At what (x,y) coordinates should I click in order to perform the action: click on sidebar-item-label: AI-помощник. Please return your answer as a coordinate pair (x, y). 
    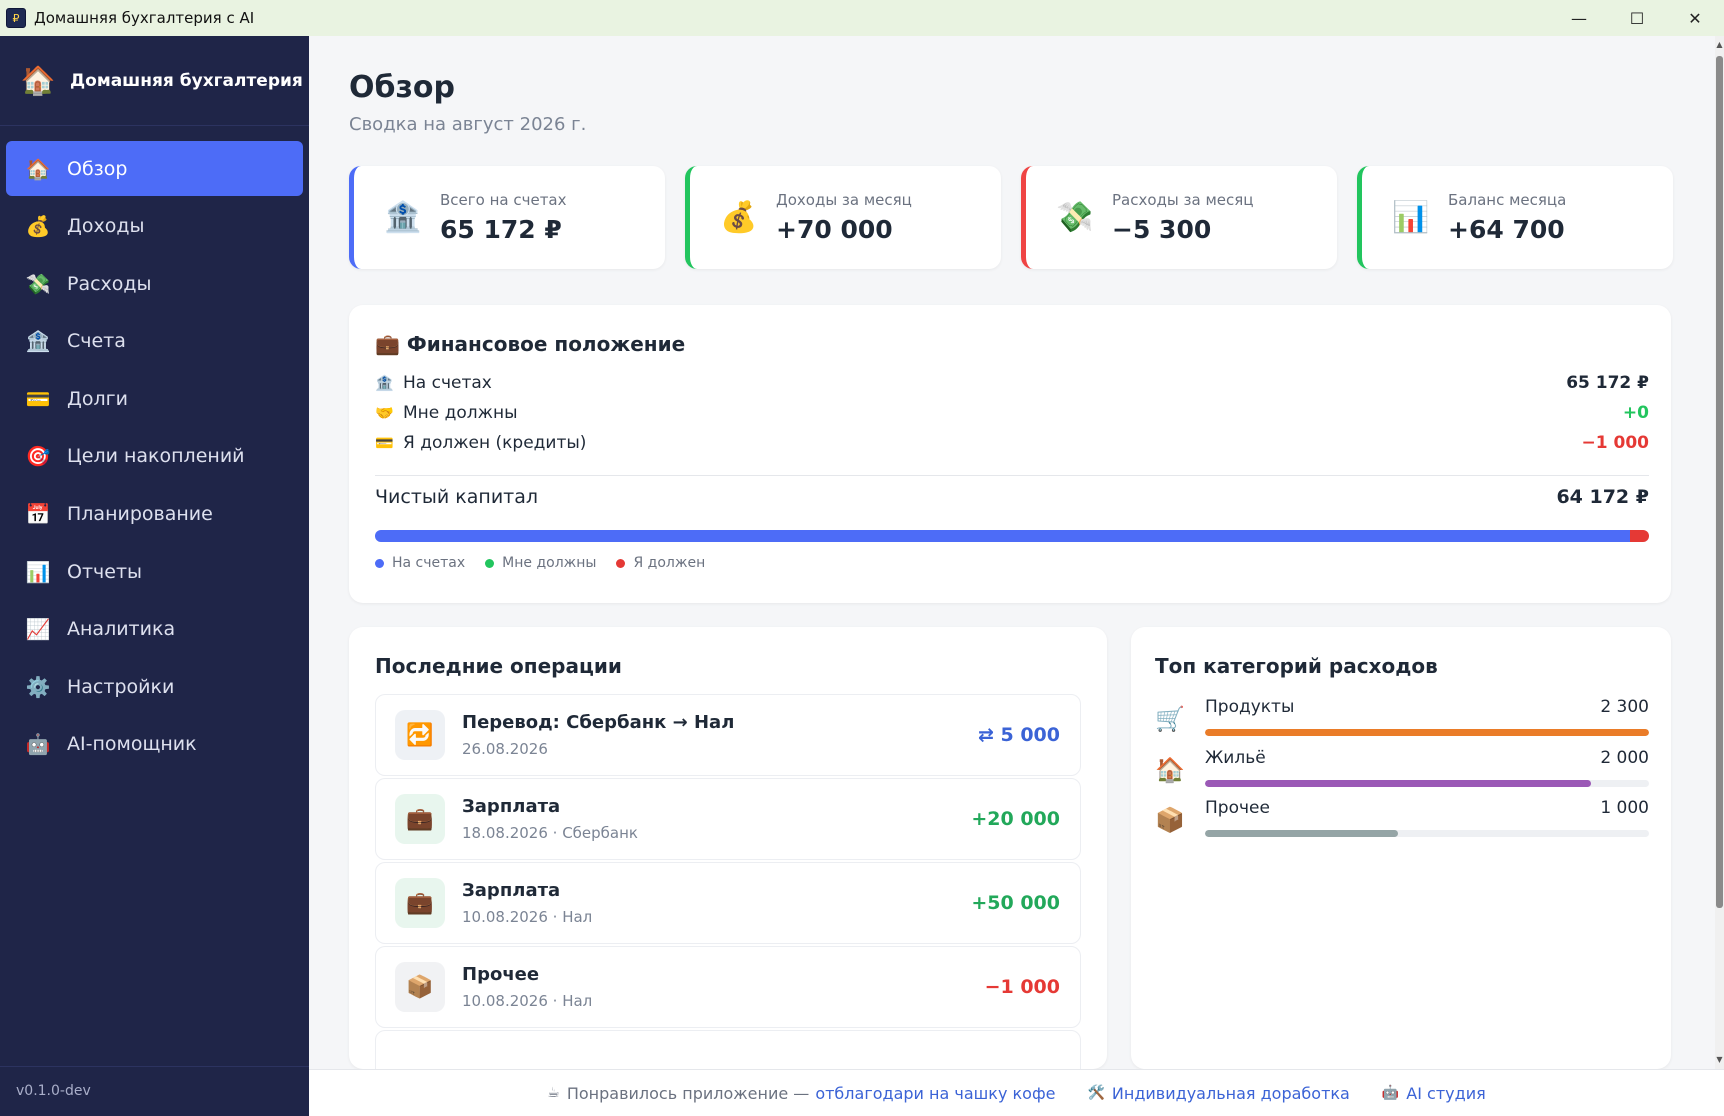
    Looking at the image, I should click on (132, 744).